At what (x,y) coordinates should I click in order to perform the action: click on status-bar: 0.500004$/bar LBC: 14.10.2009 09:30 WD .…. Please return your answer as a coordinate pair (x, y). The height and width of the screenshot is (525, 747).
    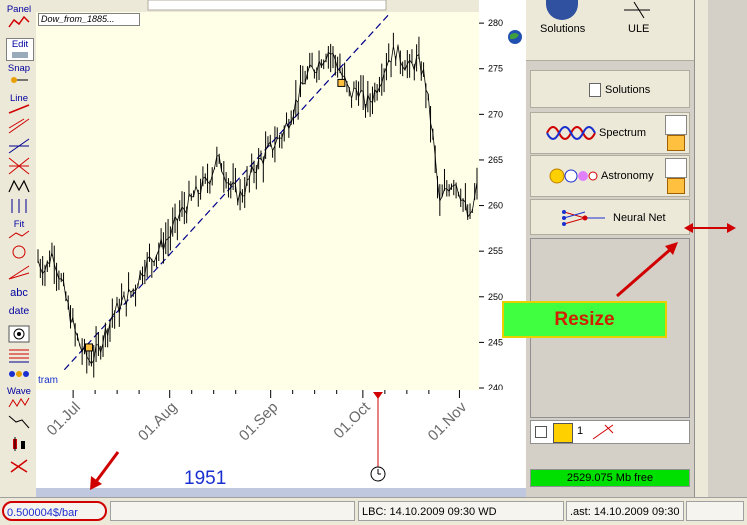
    Looking at the image, I should click on (373, 511).